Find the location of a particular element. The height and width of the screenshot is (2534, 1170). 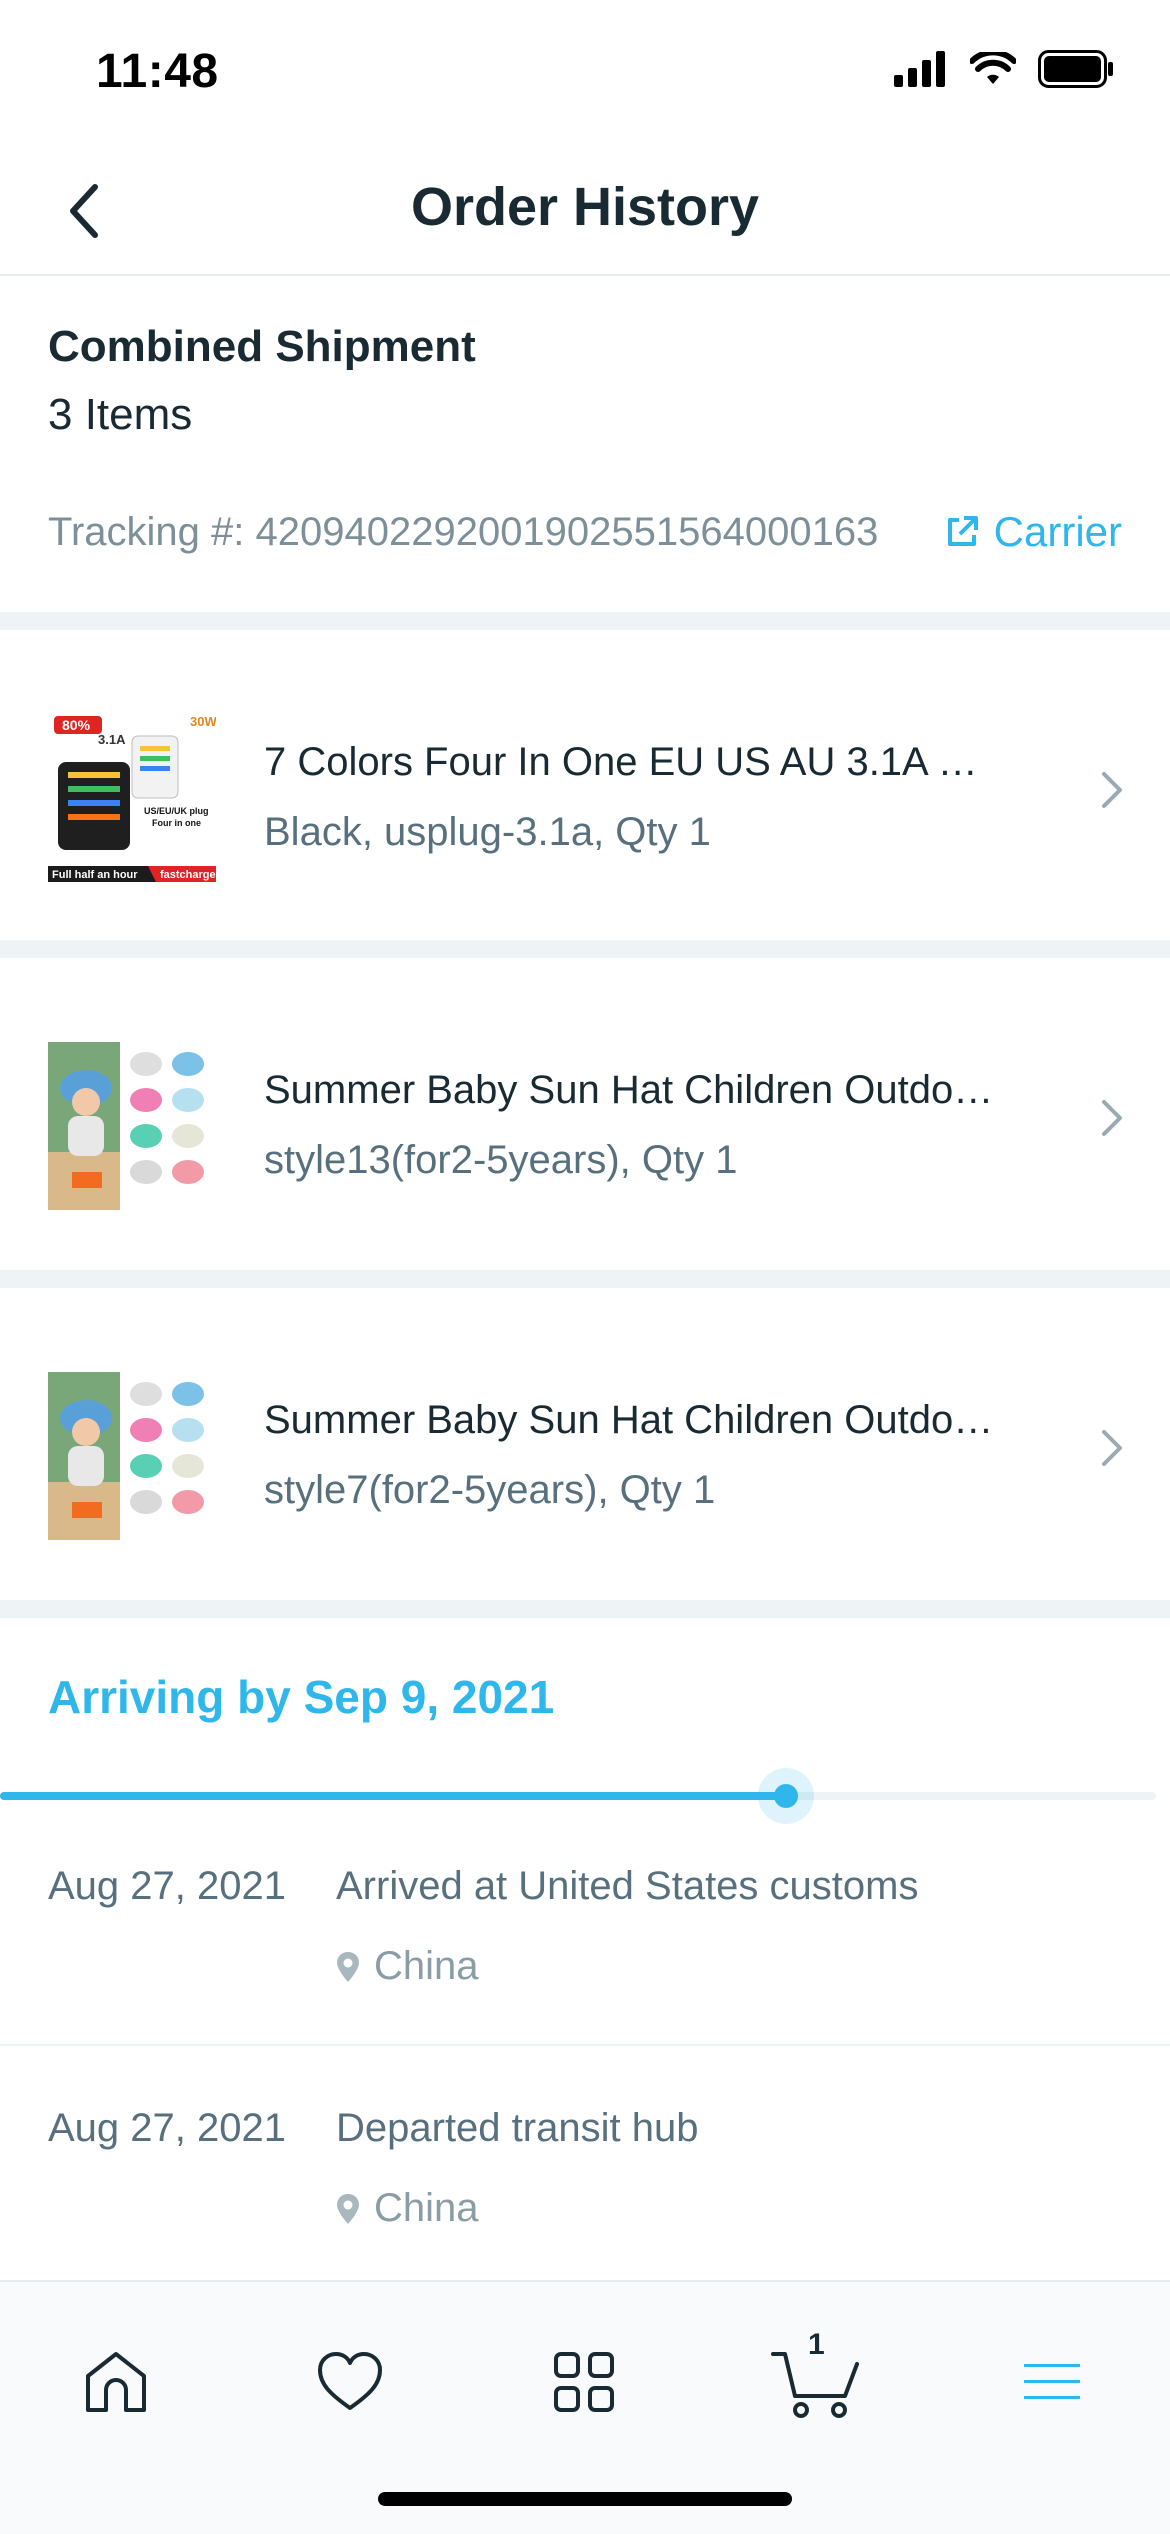

tab-menu is located at coordinates (1052, 2382).